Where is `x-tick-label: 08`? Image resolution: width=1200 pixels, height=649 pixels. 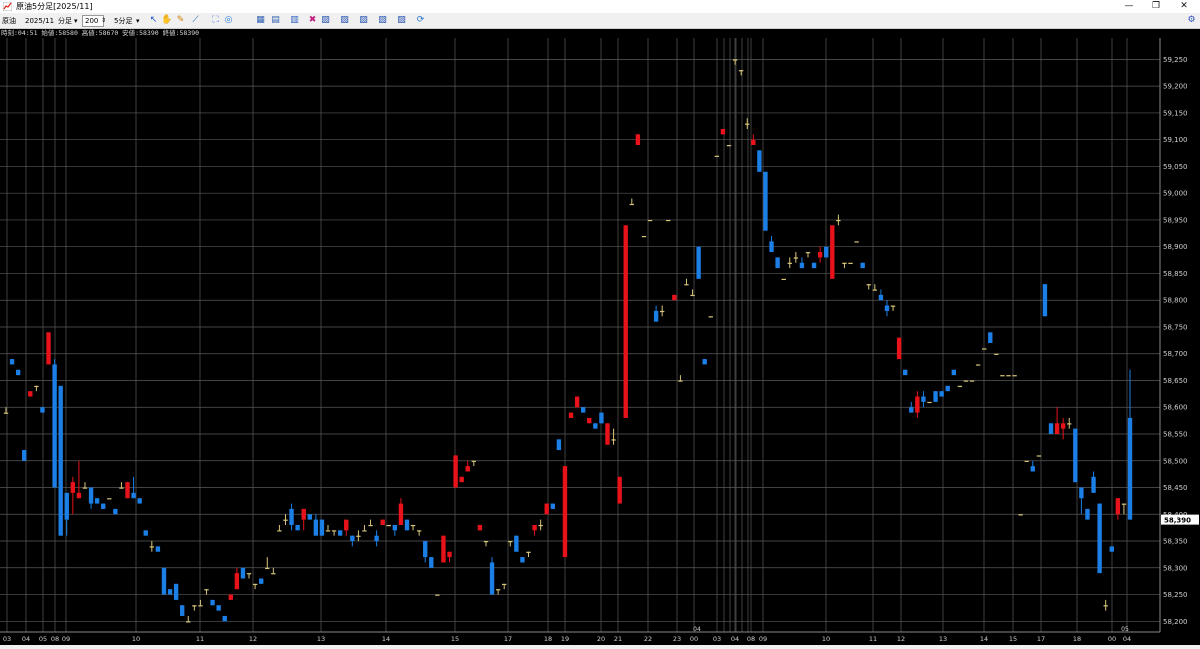
x-tick-label: 08 is located at coordinates (751, 639).